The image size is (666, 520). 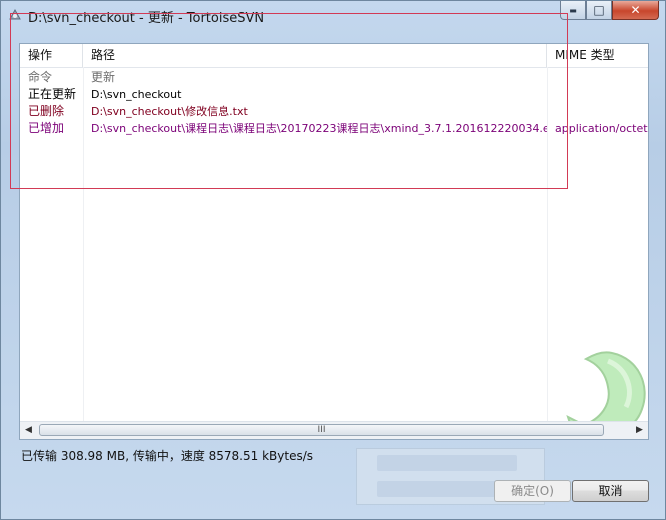 What do you see at coordinates (610, 491) in the screenshot?
I see `cancel-button: 取消` at bounding box center [610, 491].